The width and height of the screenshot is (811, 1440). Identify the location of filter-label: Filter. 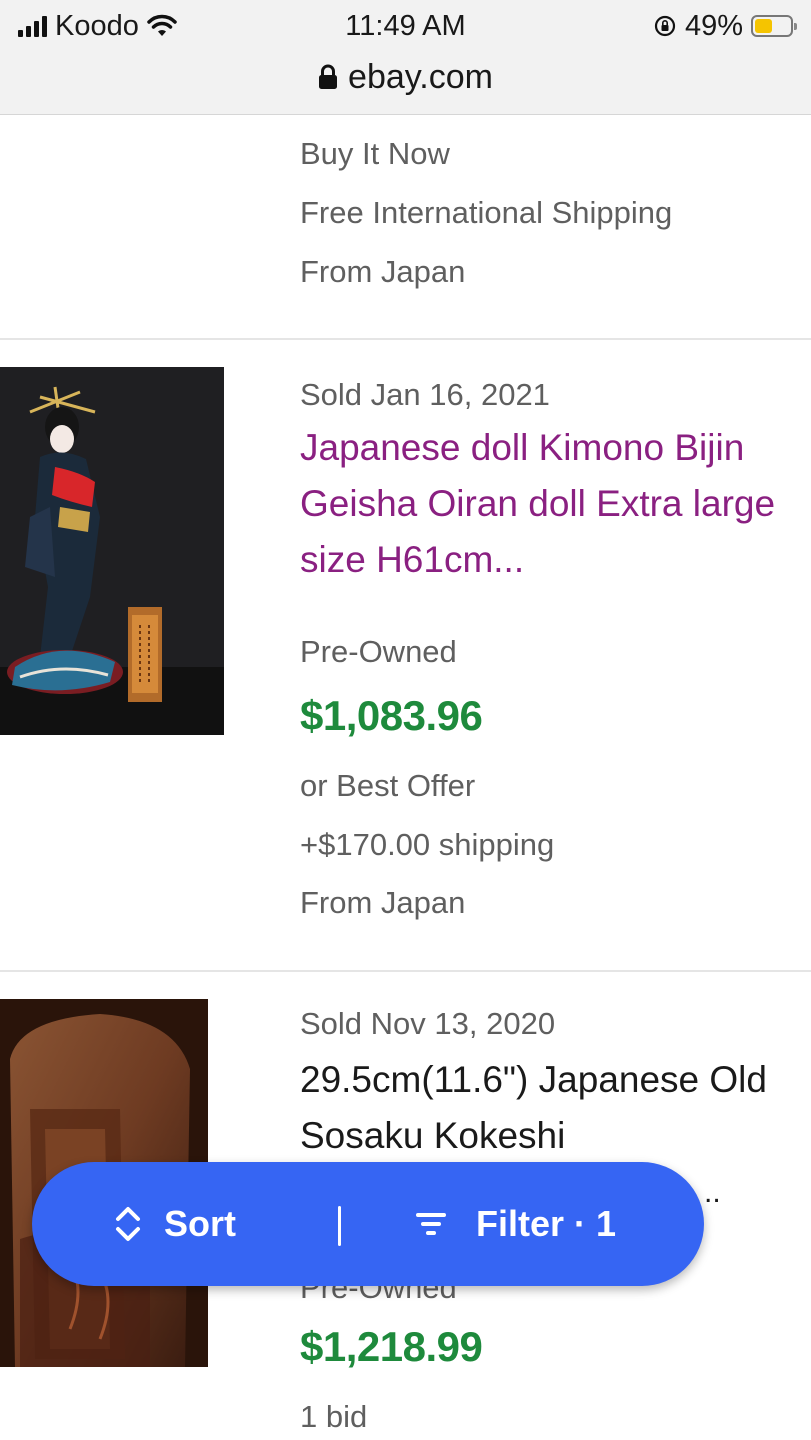
(520, 1223).